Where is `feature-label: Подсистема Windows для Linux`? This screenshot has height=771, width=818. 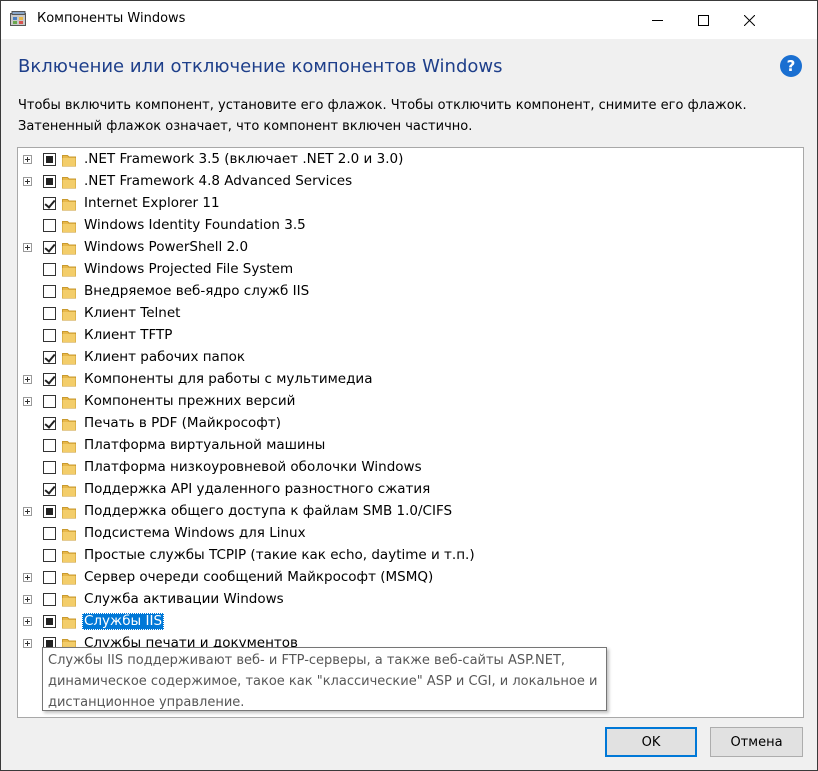 feature-label: Подсистема Windows для Linux is located at coordinates (195, 533).